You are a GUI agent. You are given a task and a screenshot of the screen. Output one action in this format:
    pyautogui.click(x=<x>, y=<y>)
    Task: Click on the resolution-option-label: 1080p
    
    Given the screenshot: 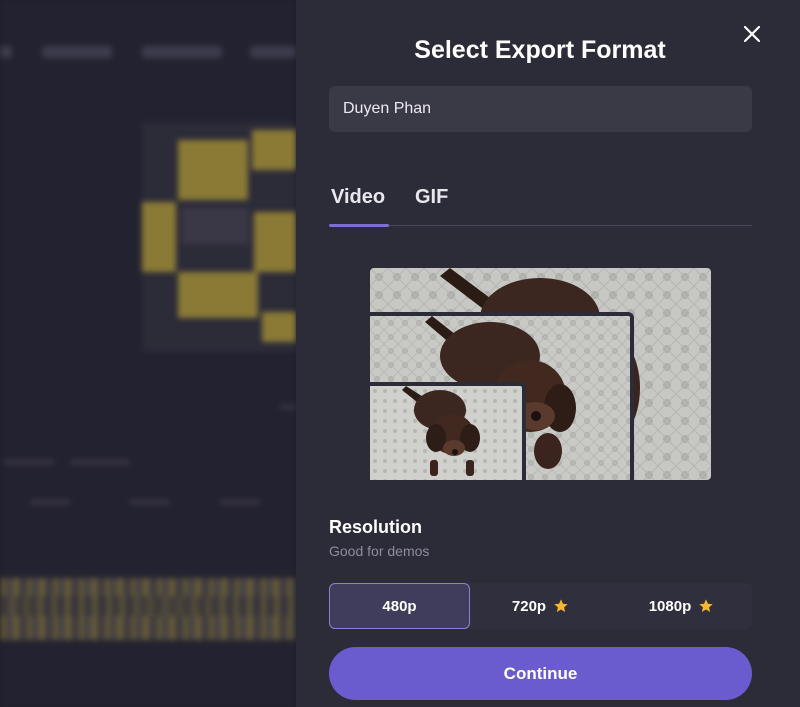 What is the action you would take?
    pyautogui.click(x=670, y=606)
    